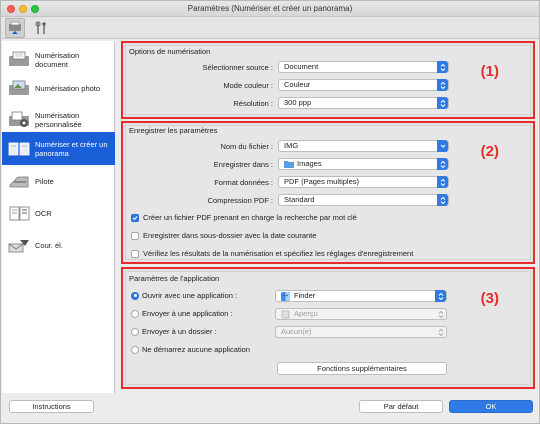  What do you see at coordinates (43, 213) in the screenshot?
I see `sidebar-item-label: OCR` at bounding box center [43, 213].